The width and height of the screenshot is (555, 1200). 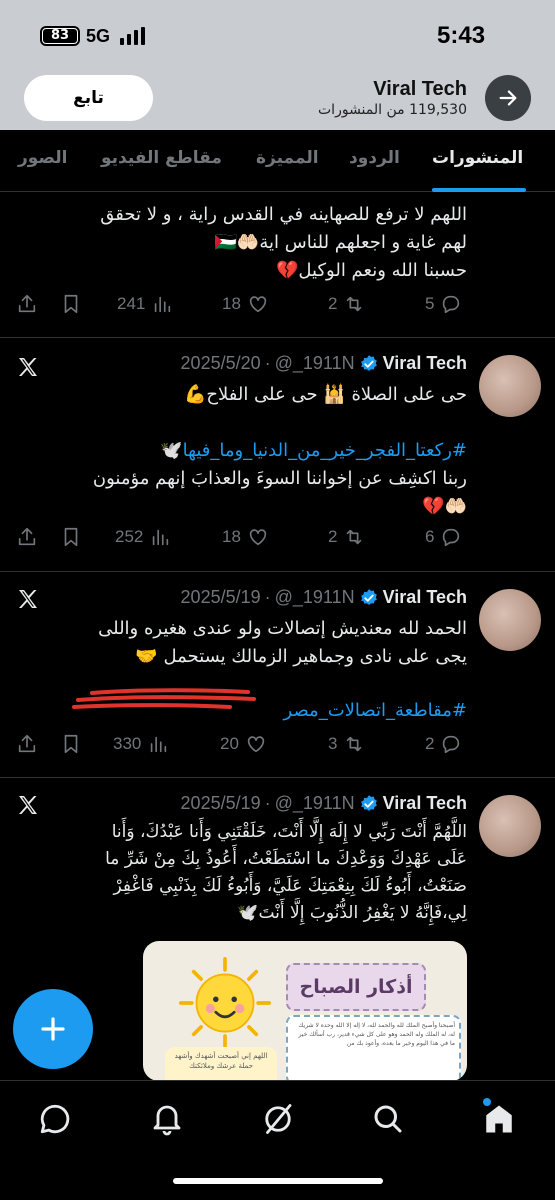 What do you see at coordinates (356, 987) in the screenshot?
I see `media-title: أذكار الصباح` at bounding box center [356, 987].